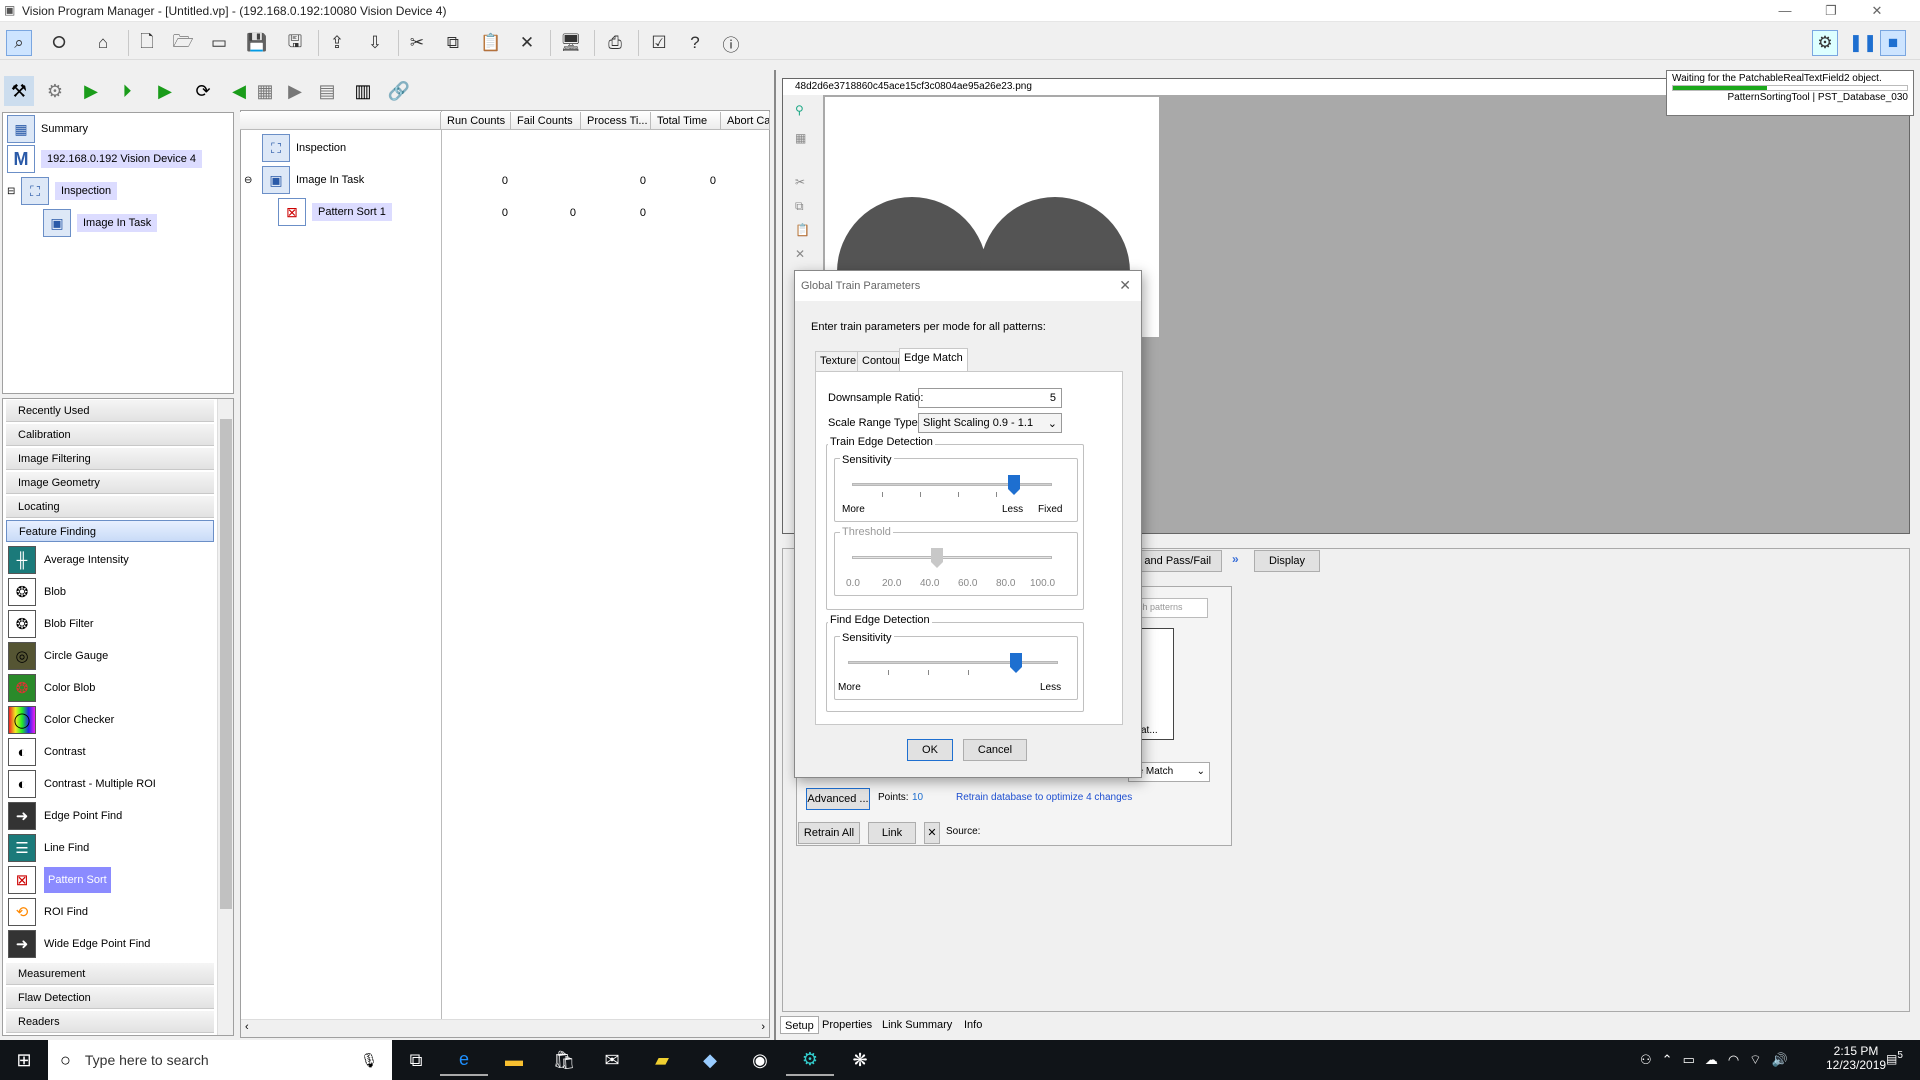 This screenshot has width=1920, height=1080. I want to click on tool-wide-edge-point-find: ➜ Wide Edge Point Find, so click(79, 944).